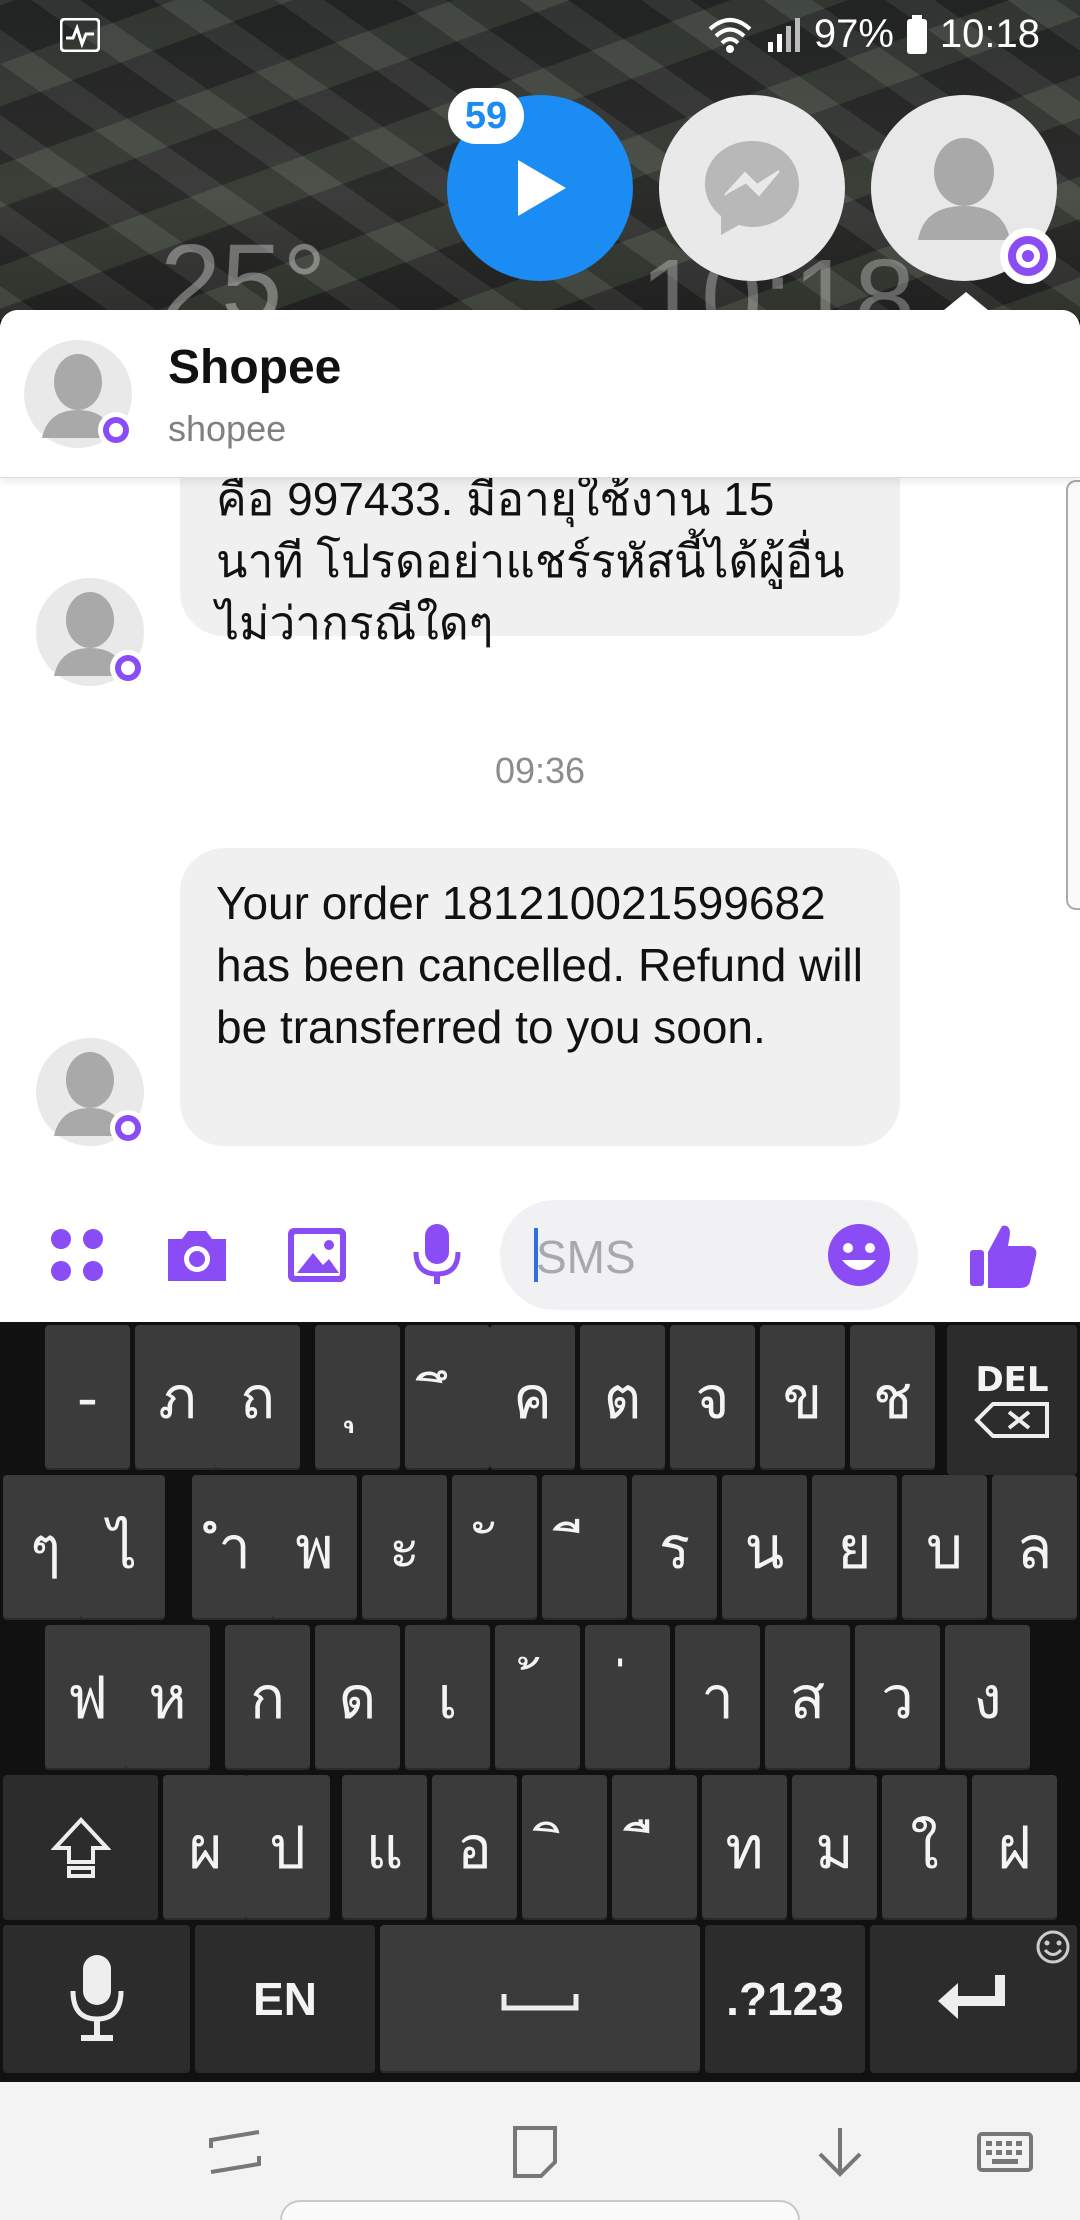 The width and height of the screenshot is (1080, 2220). What do you see at coordinates (234, 1547) in the screenshot?
I see `key-row2-2: ำ` at bounding box center [234, 1547].